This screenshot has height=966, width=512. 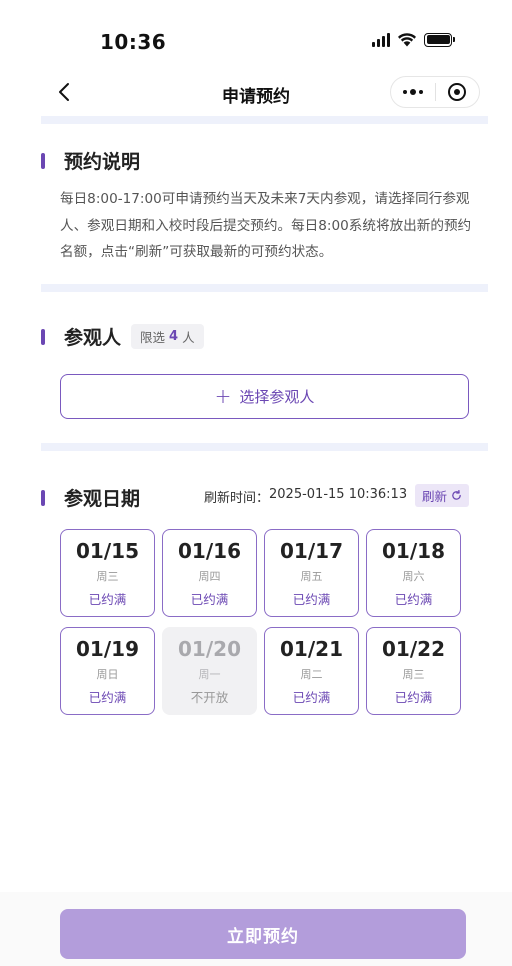 What do you see at coordinates (237, 498) in the screenshot?
I see `refresh-time-label: 刷新时间：` at bounding box center [237, 498].